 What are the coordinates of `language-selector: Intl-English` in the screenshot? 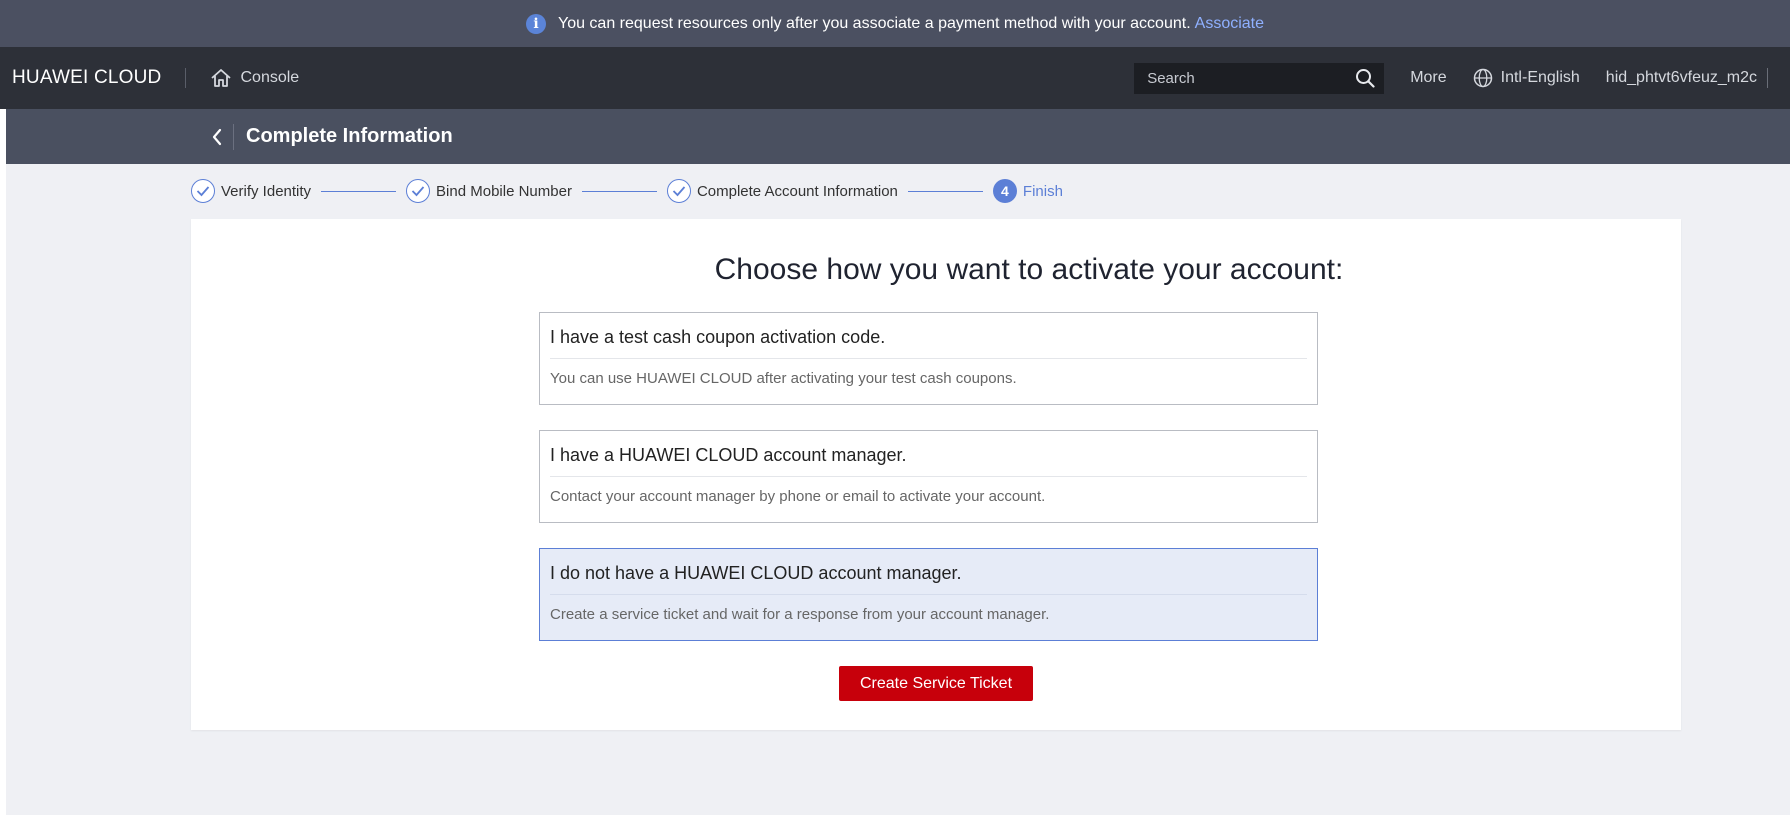 It's located at (1526, 78).